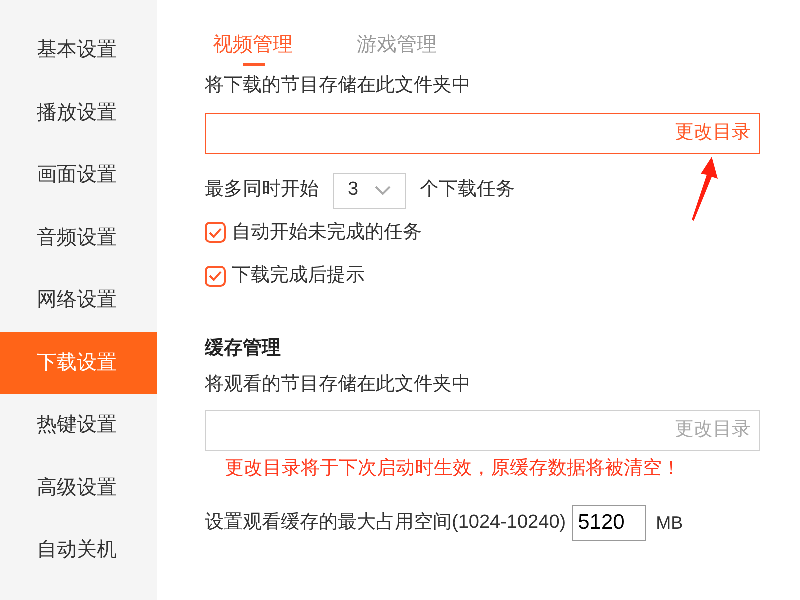 Image resolution: width=800 pixels, height=600 pixels. I want to click on annotation-arrow, so click(705, 189).